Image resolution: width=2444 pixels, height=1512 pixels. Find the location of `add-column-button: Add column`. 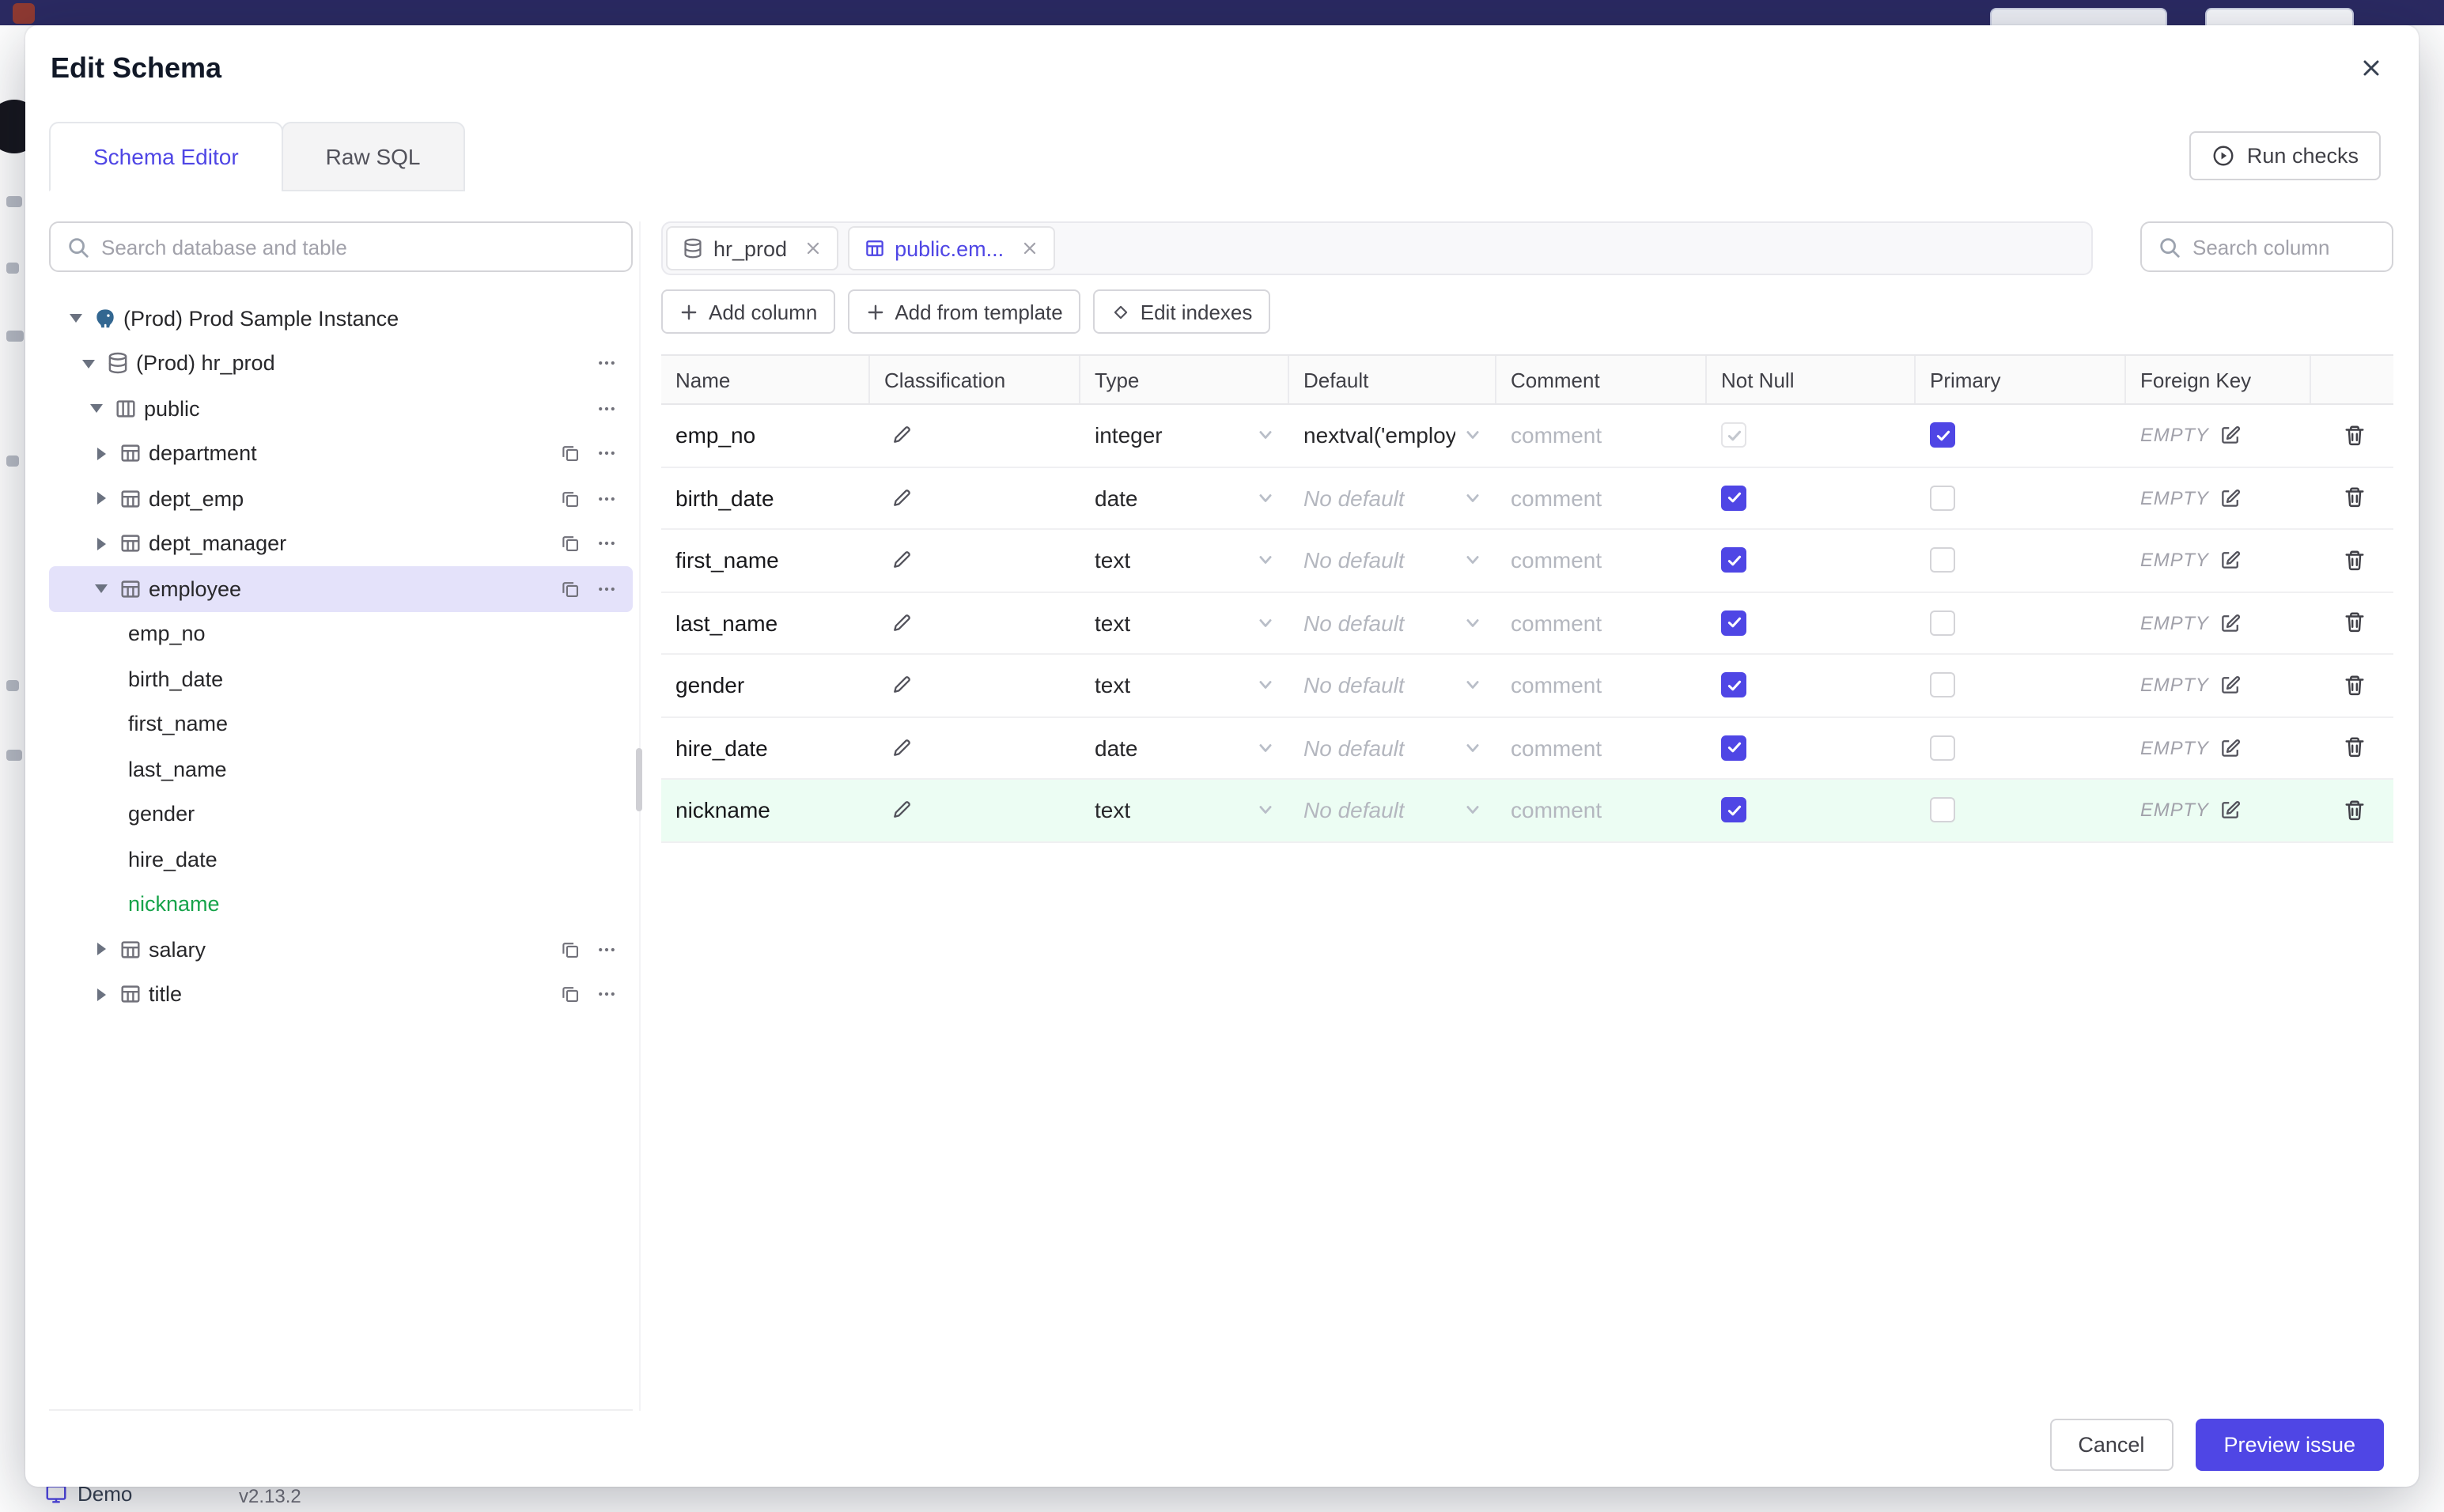

add-column-button: Add column is located at coordinates (748, 312).